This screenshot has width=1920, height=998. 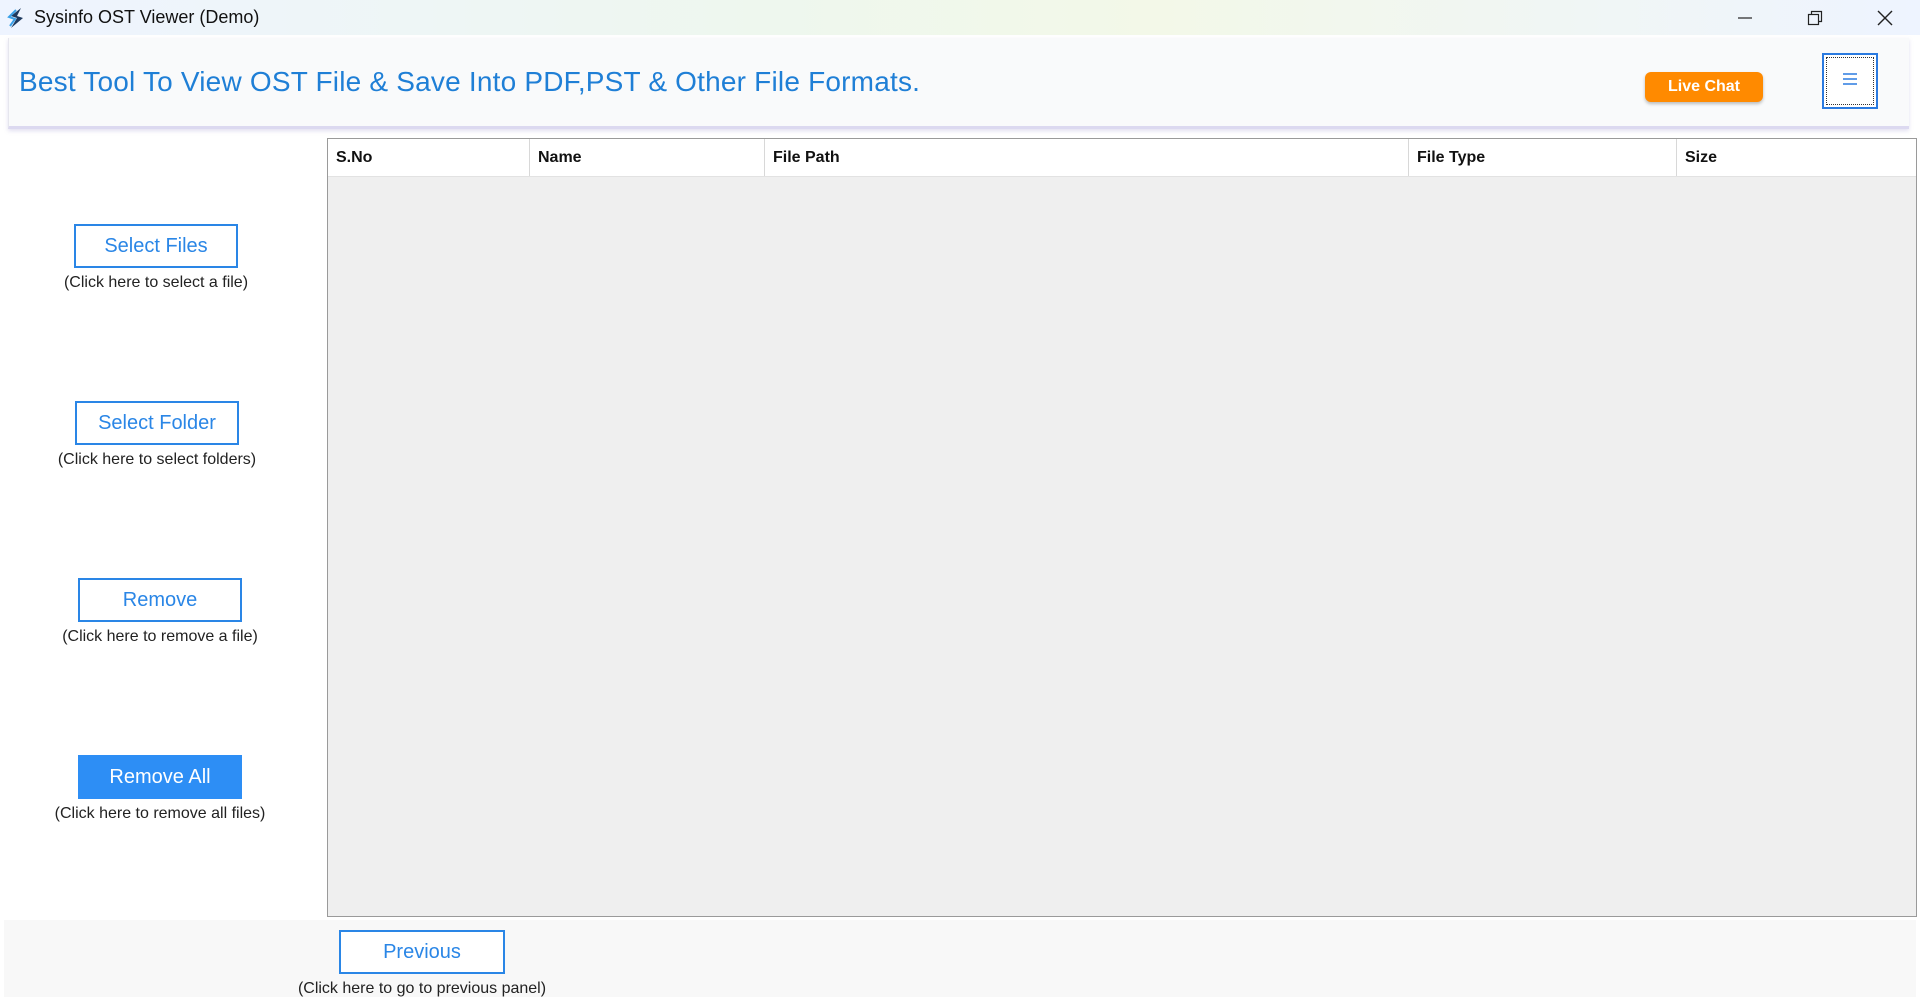 I want to click on column-header-file-type: File Type, so click(x=1543, y=157).